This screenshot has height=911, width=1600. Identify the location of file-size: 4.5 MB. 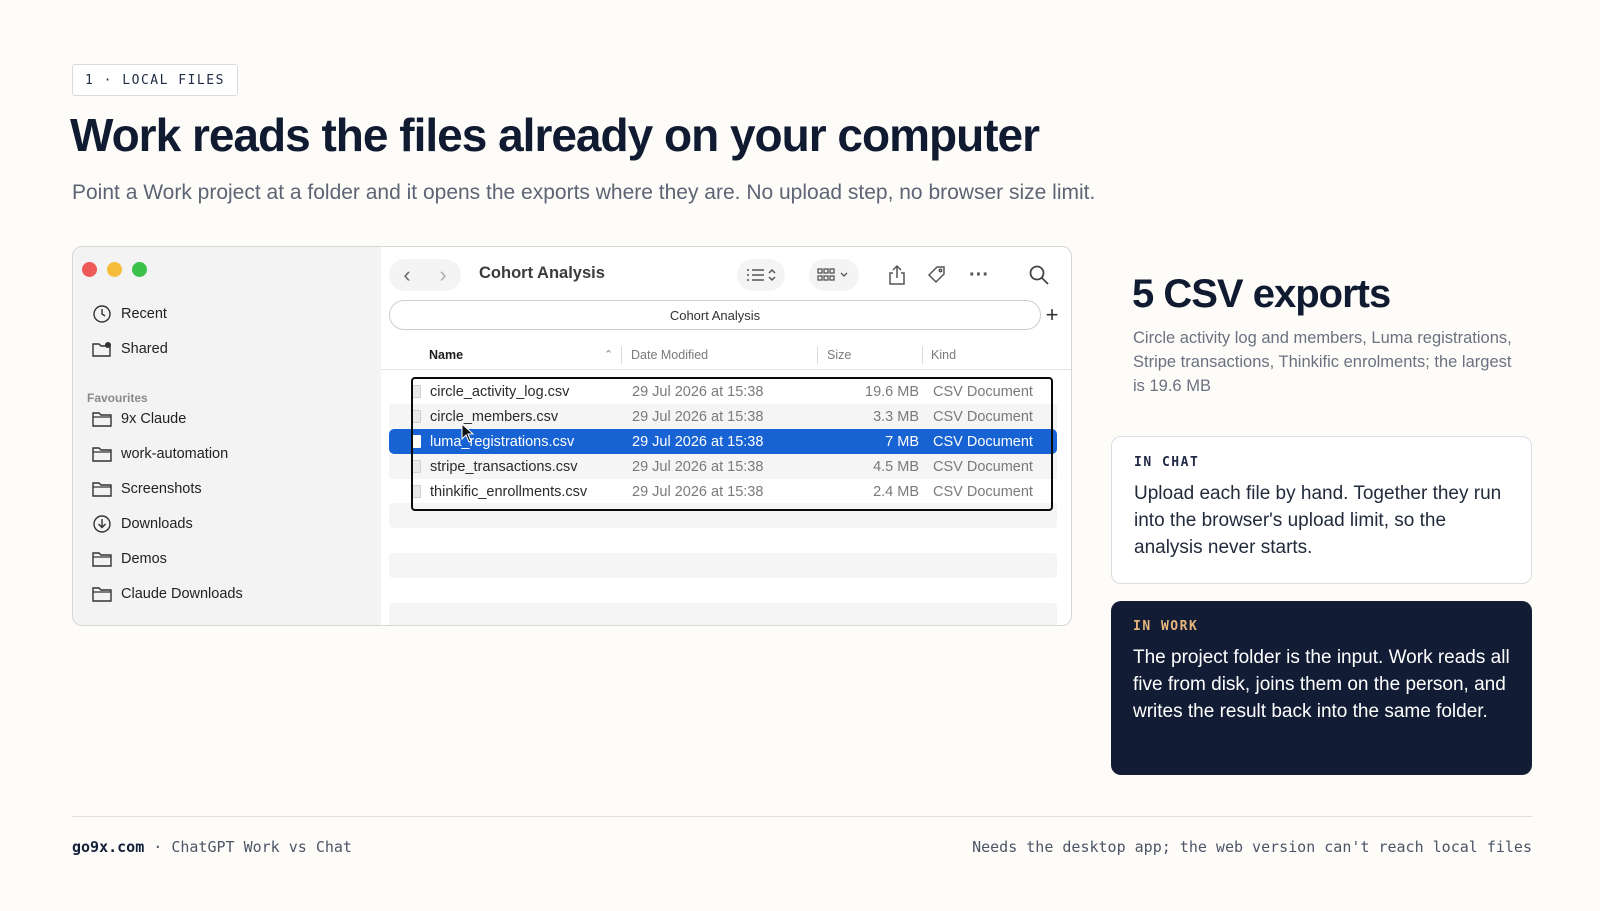
(896, 466).